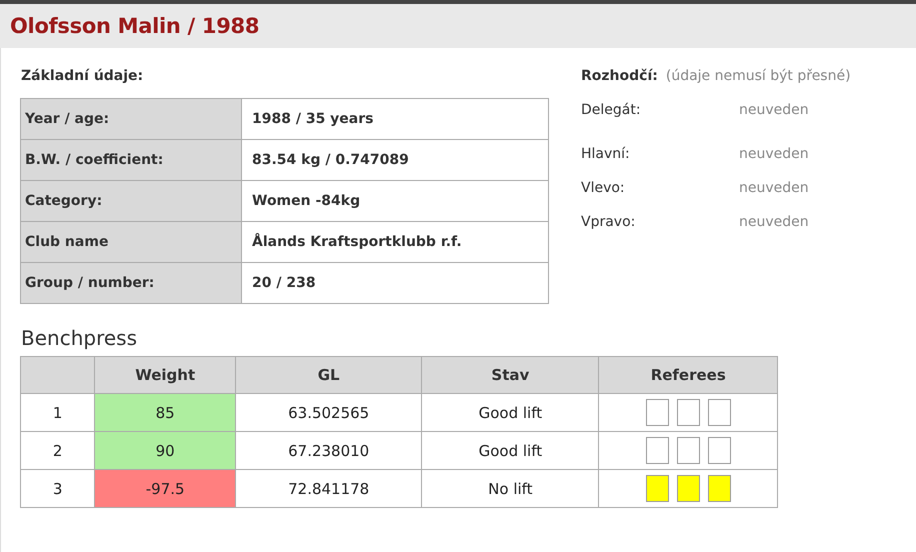  Describe the element at coordinates (608, 223) in the screenshot. I see `referee-label: Vpravo:` at that location.